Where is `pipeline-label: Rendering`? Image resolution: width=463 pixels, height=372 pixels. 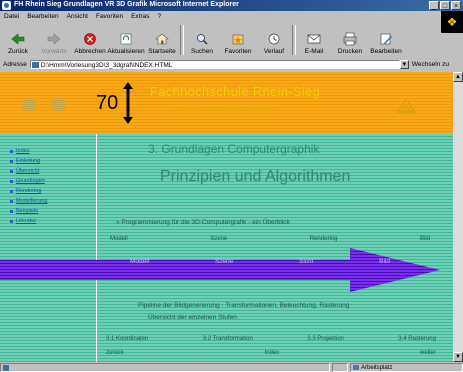
pipeline-label: Rendering is located at coordinates (323, 239).